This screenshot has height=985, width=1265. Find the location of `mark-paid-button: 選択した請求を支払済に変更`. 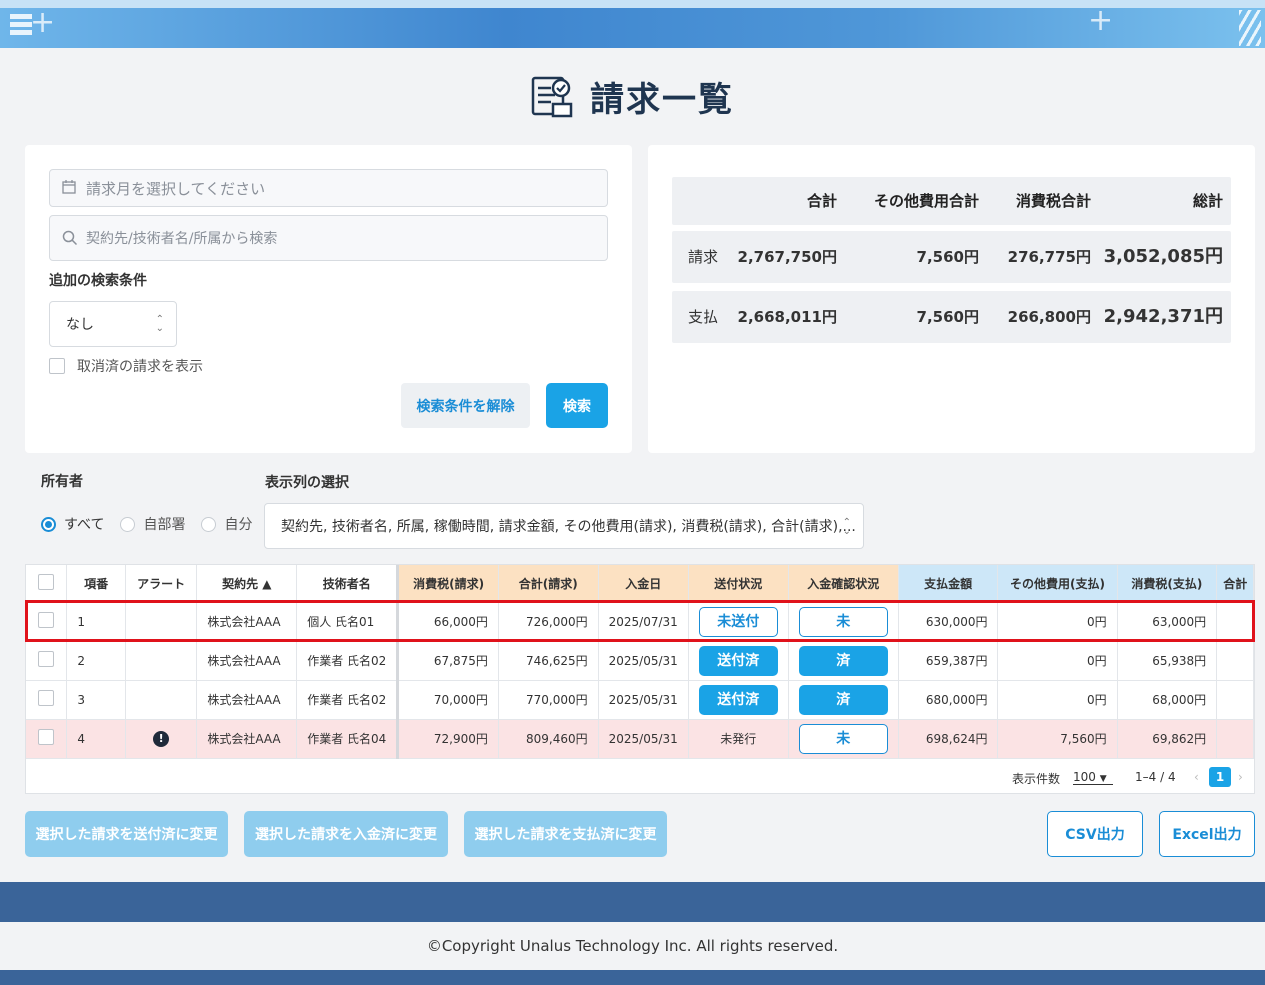

mark-paid-button: 選択した請求を支払済に変更 is located at coordinates (565, 834).